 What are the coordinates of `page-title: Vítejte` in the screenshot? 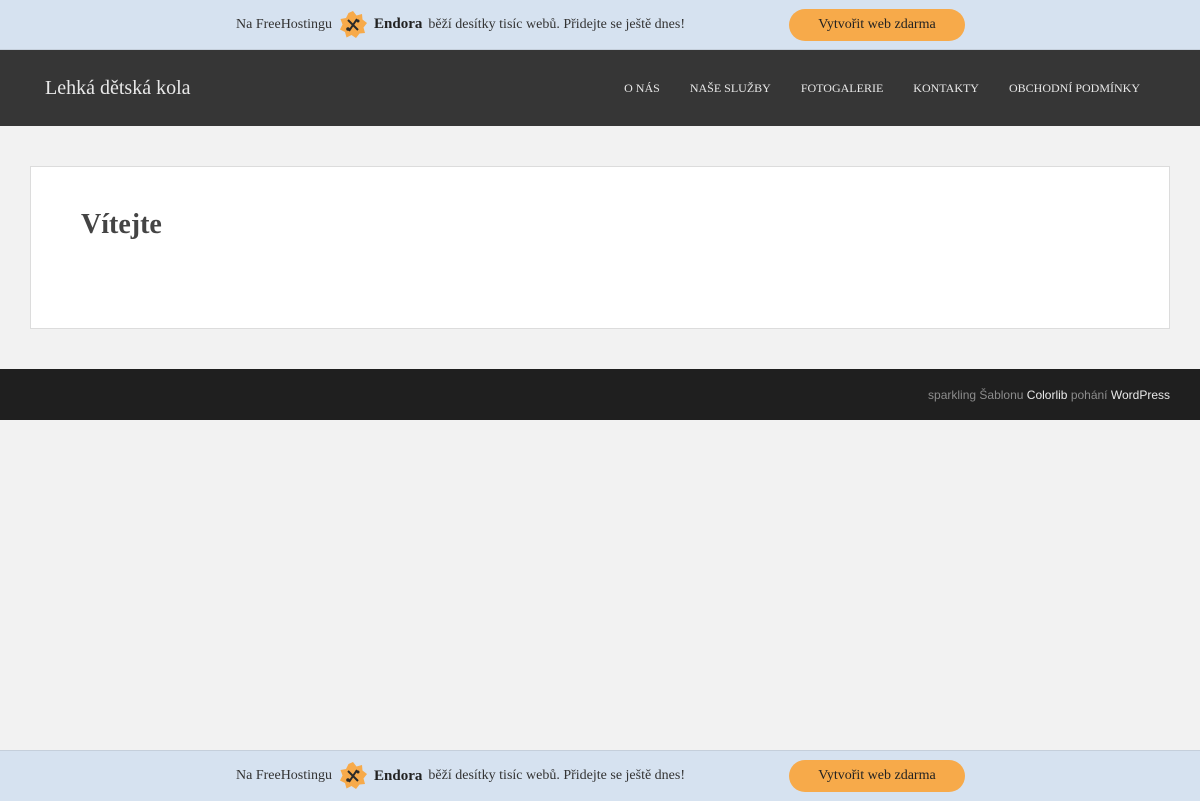 It's located at (121, 224).